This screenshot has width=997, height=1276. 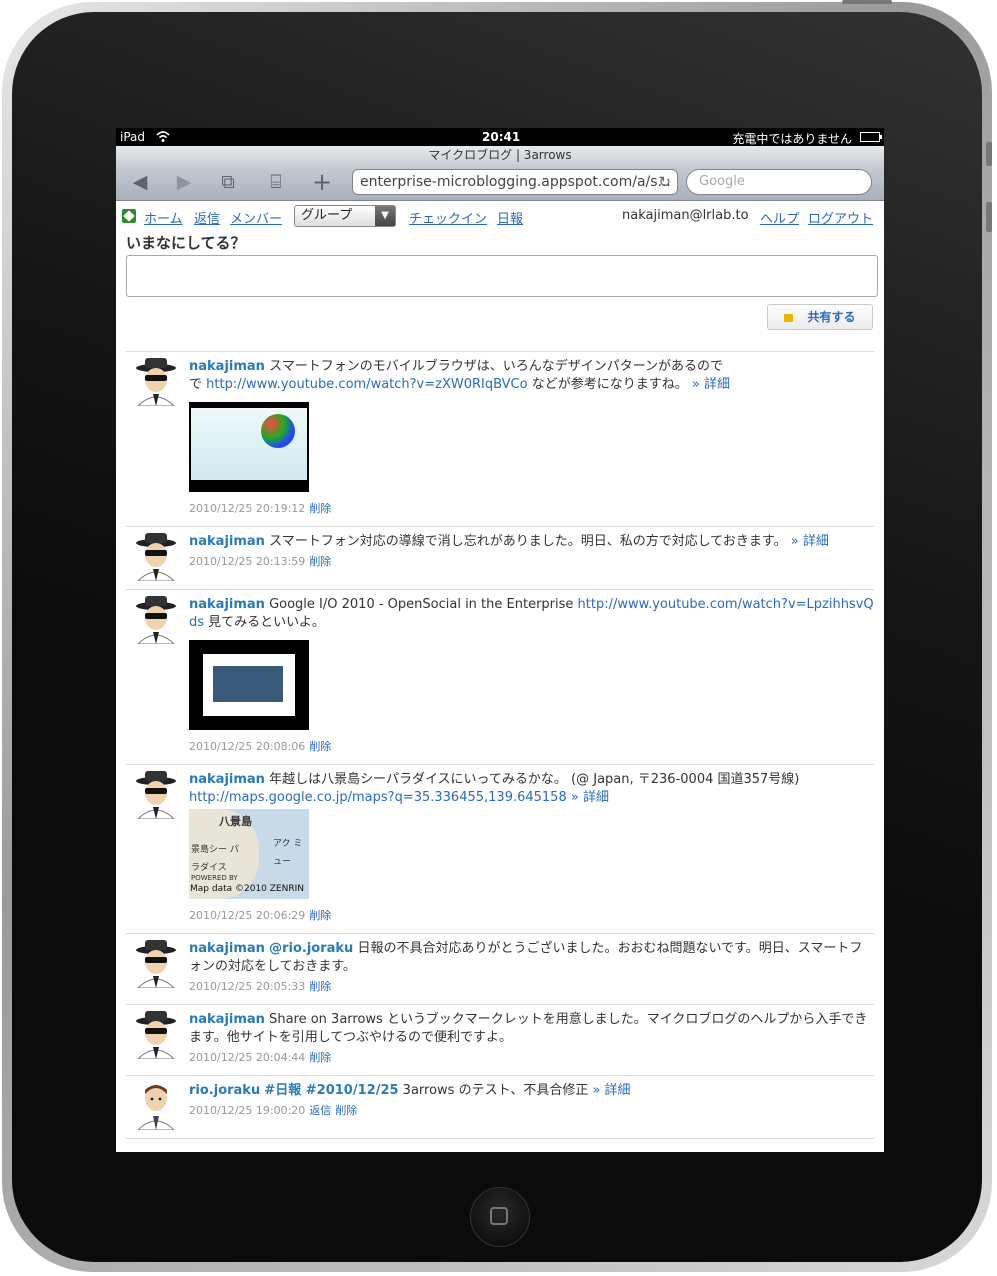 I want to click on post-timestamp: 2010/12/25 20:13:59, so click(x=247, y=561).